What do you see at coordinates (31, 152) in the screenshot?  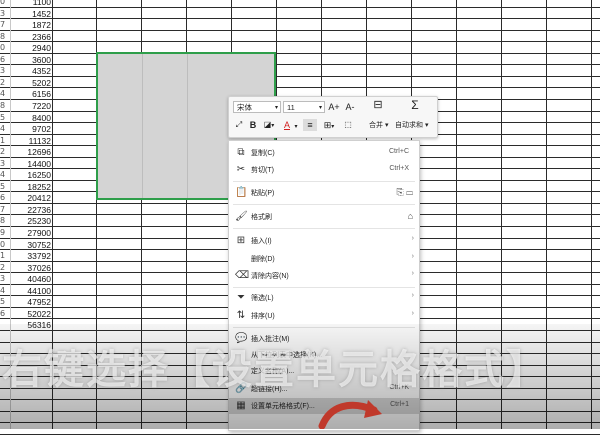 I see `cell-value: 12696` at bounding box center [31, 152].